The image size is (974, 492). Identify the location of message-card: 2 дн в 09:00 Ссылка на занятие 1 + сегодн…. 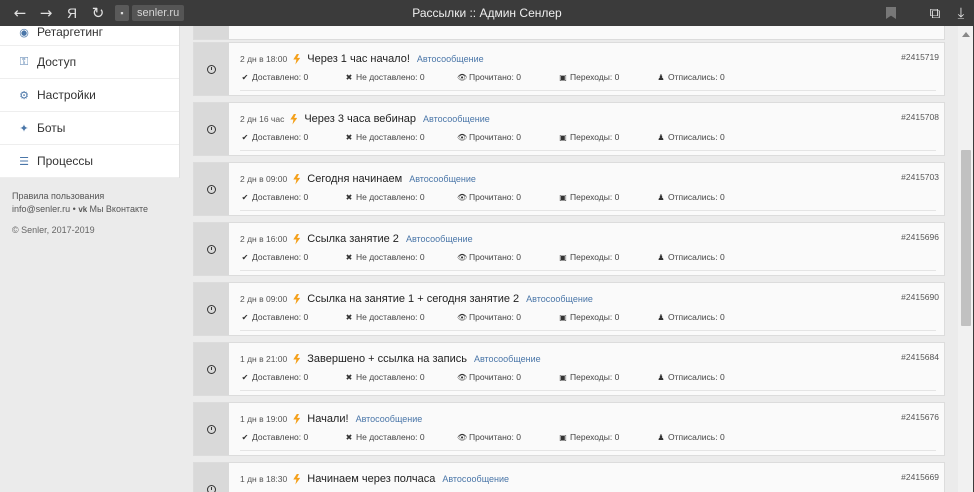
(569, 309).